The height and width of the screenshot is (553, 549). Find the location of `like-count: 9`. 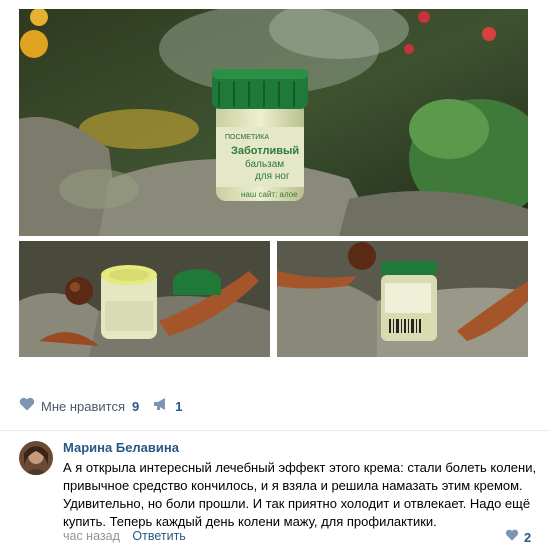

like-count: 9 is located at coordinates (136, 406).